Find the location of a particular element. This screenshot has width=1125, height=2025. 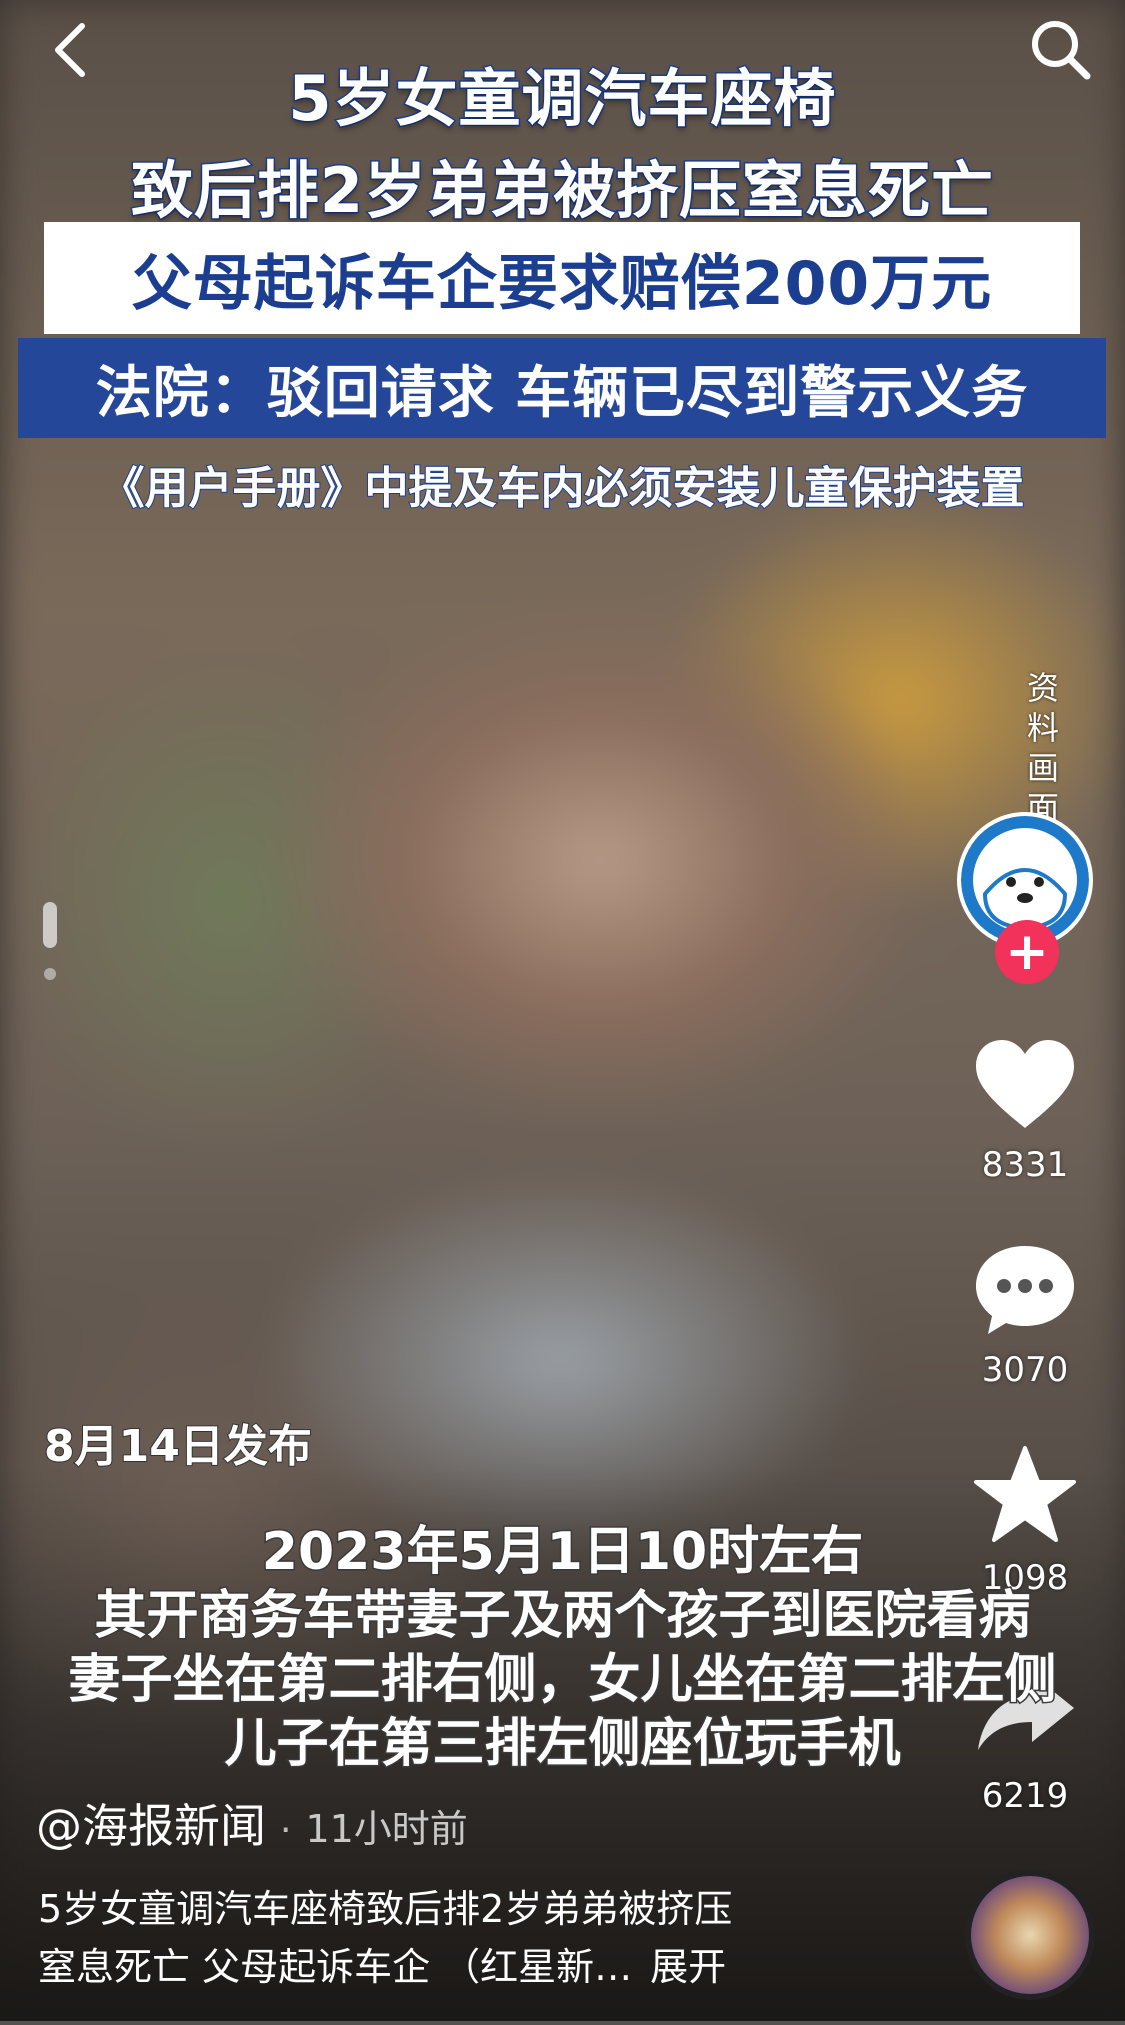

comment-icon is located at coordinates (1025, 1290).